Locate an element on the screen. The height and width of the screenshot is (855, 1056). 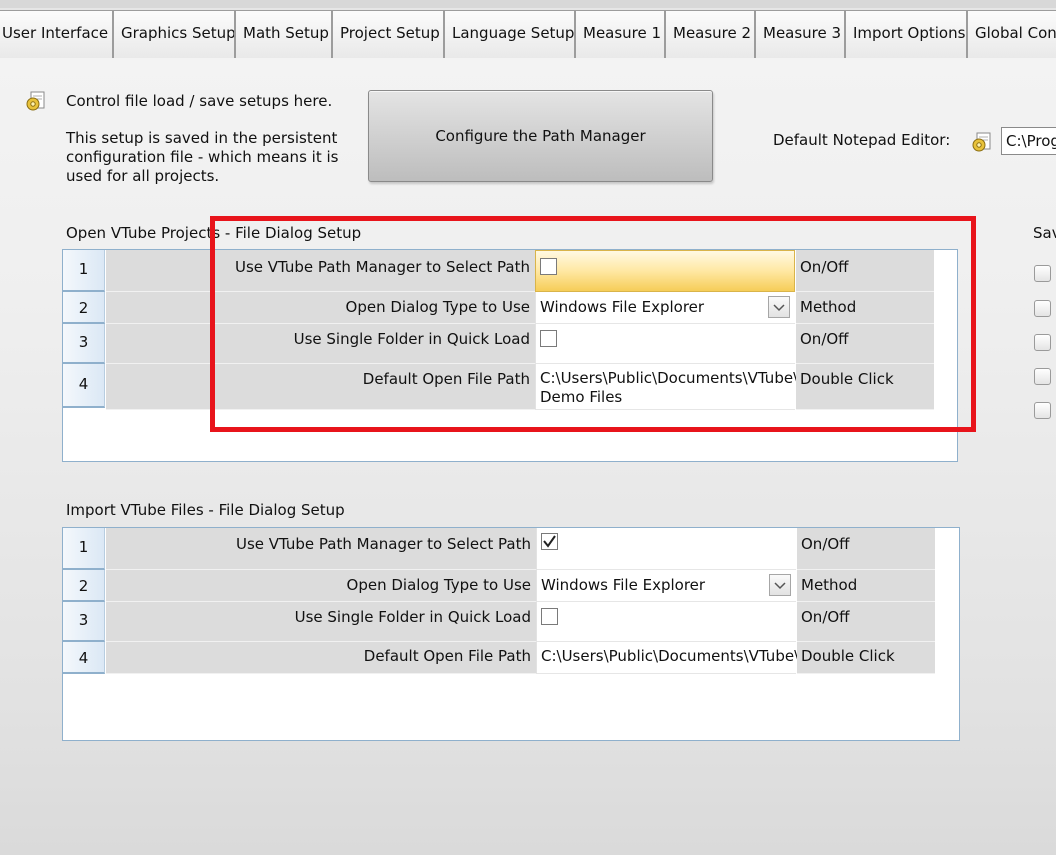
tab-measure-2: Measure 2 is located at coordinates (710, 34).